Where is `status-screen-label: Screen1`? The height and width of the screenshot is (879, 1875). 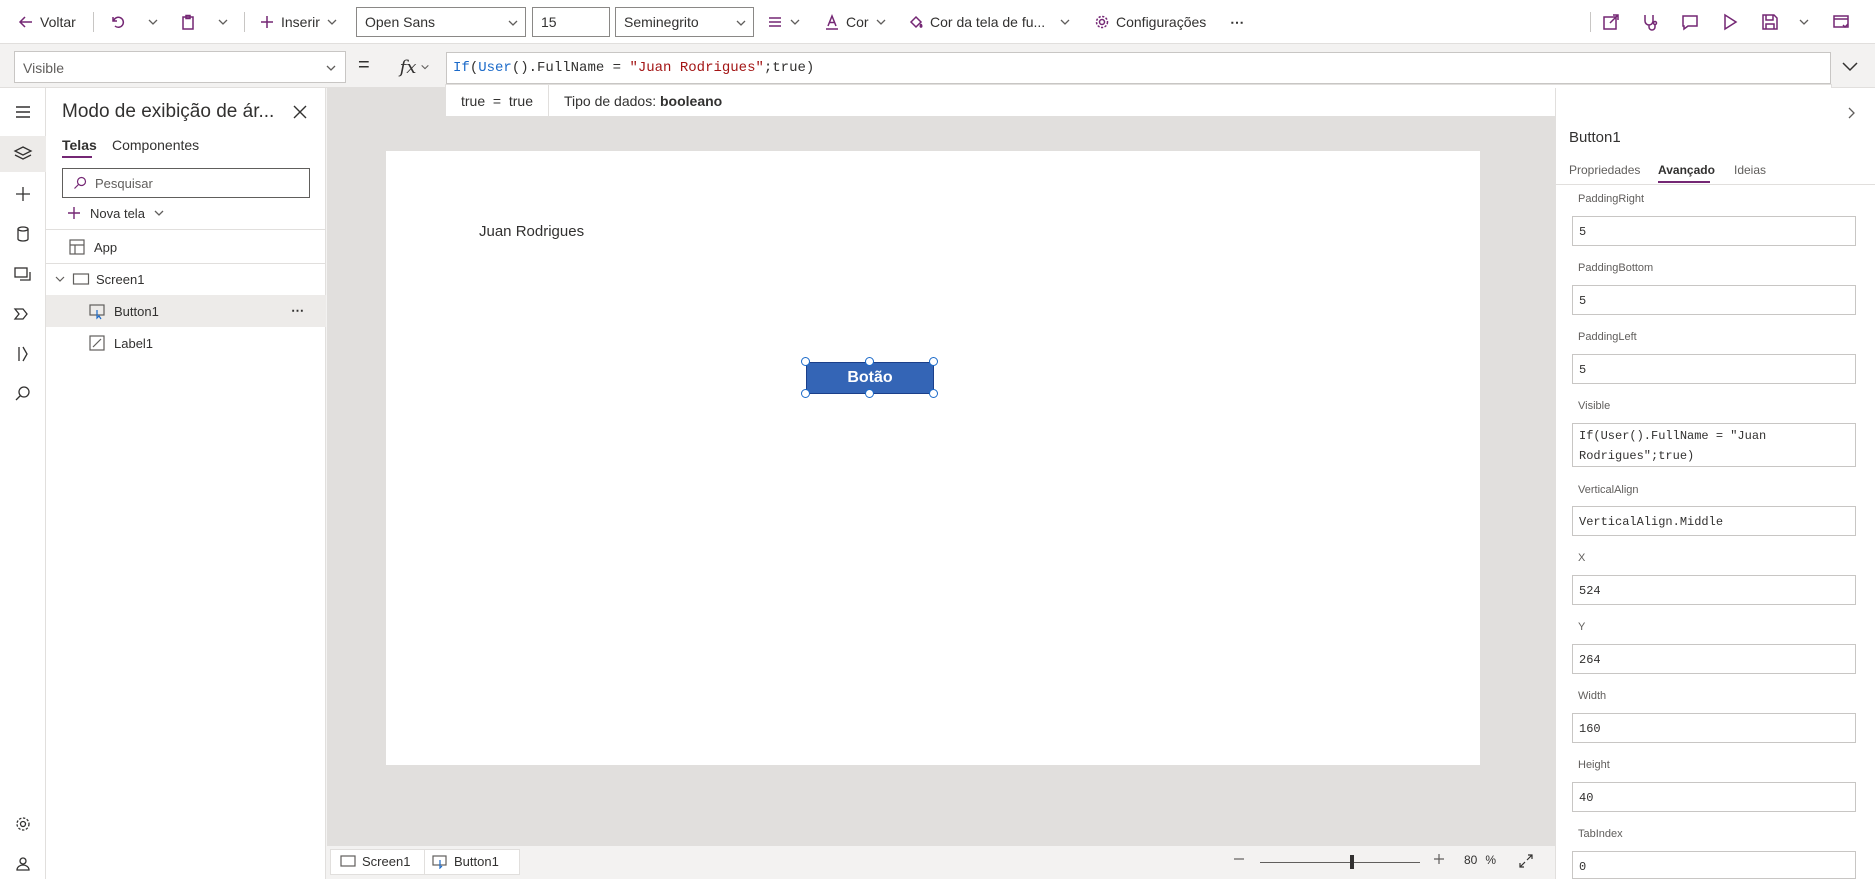 status-screen-label: Screen1 is located at coordinates (386, 861).